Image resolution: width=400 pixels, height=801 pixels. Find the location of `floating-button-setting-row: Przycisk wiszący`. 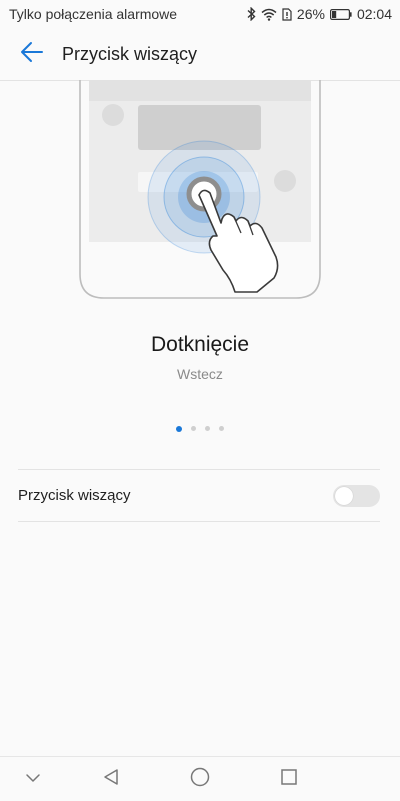

floating-button-setting-row: Przycisk wiszący is located at coordinates (199, 495).